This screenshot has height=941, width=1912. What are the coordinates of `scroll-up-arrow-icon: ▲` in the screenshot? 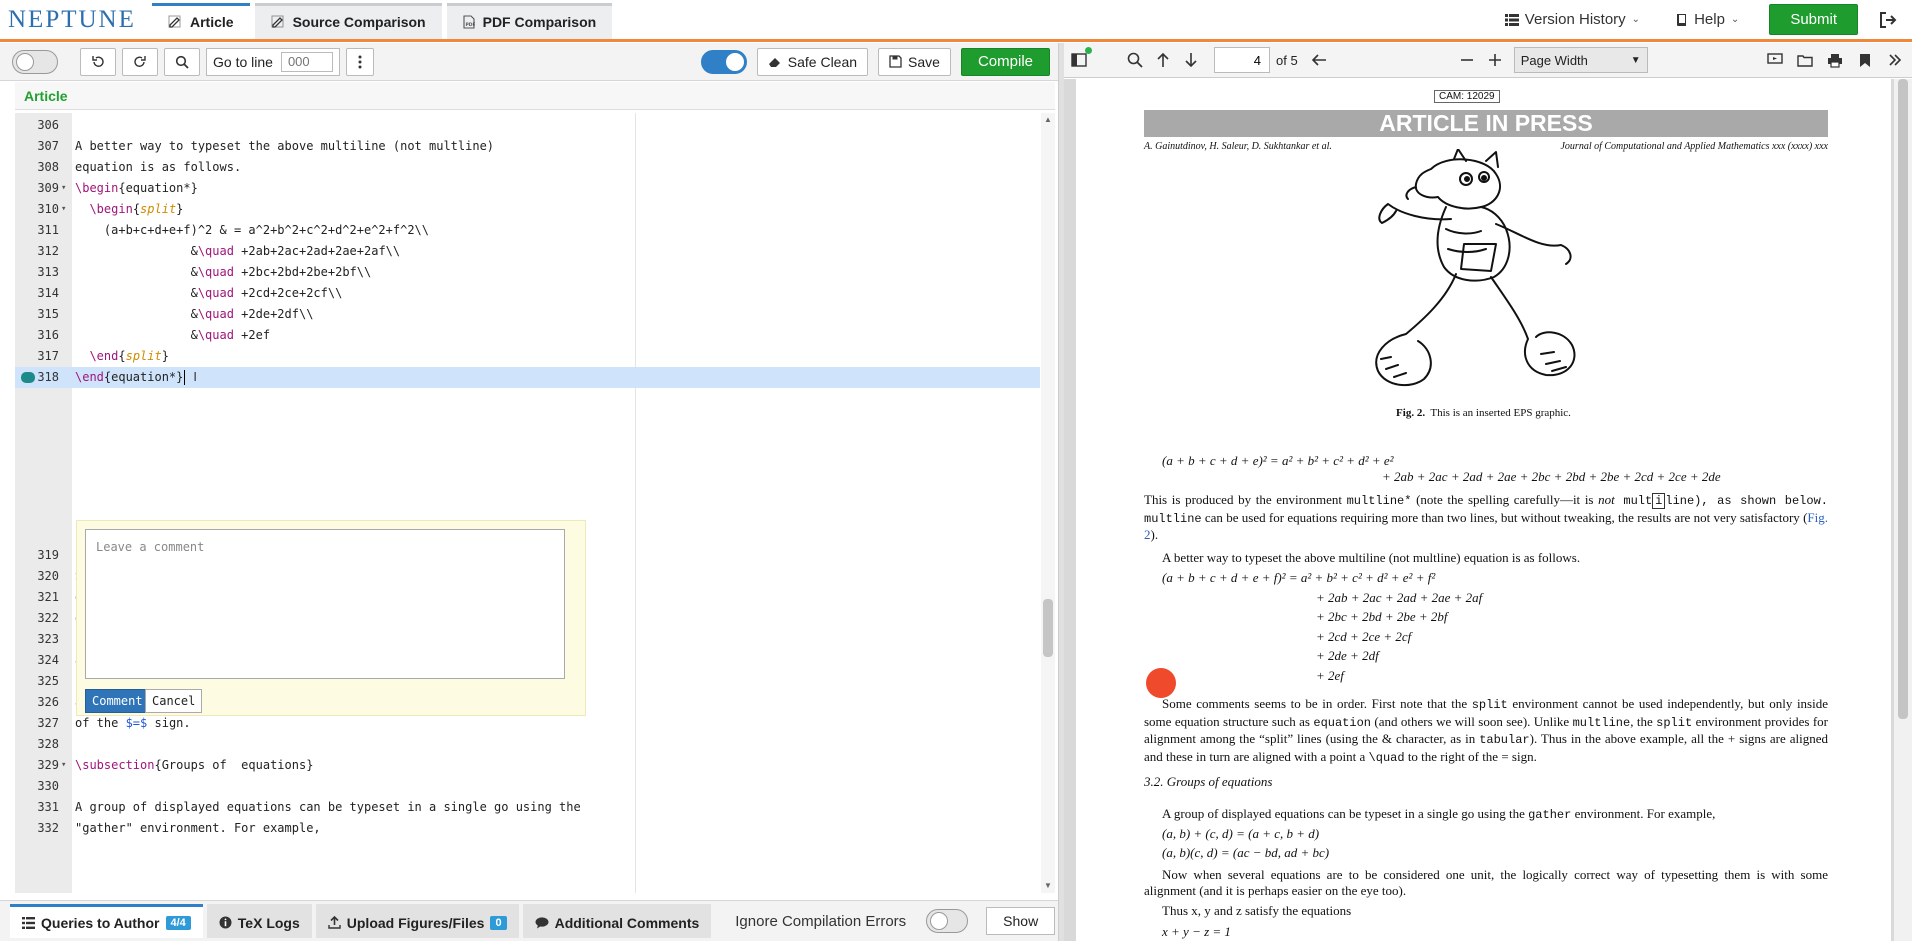 It's located at (1048, 119).